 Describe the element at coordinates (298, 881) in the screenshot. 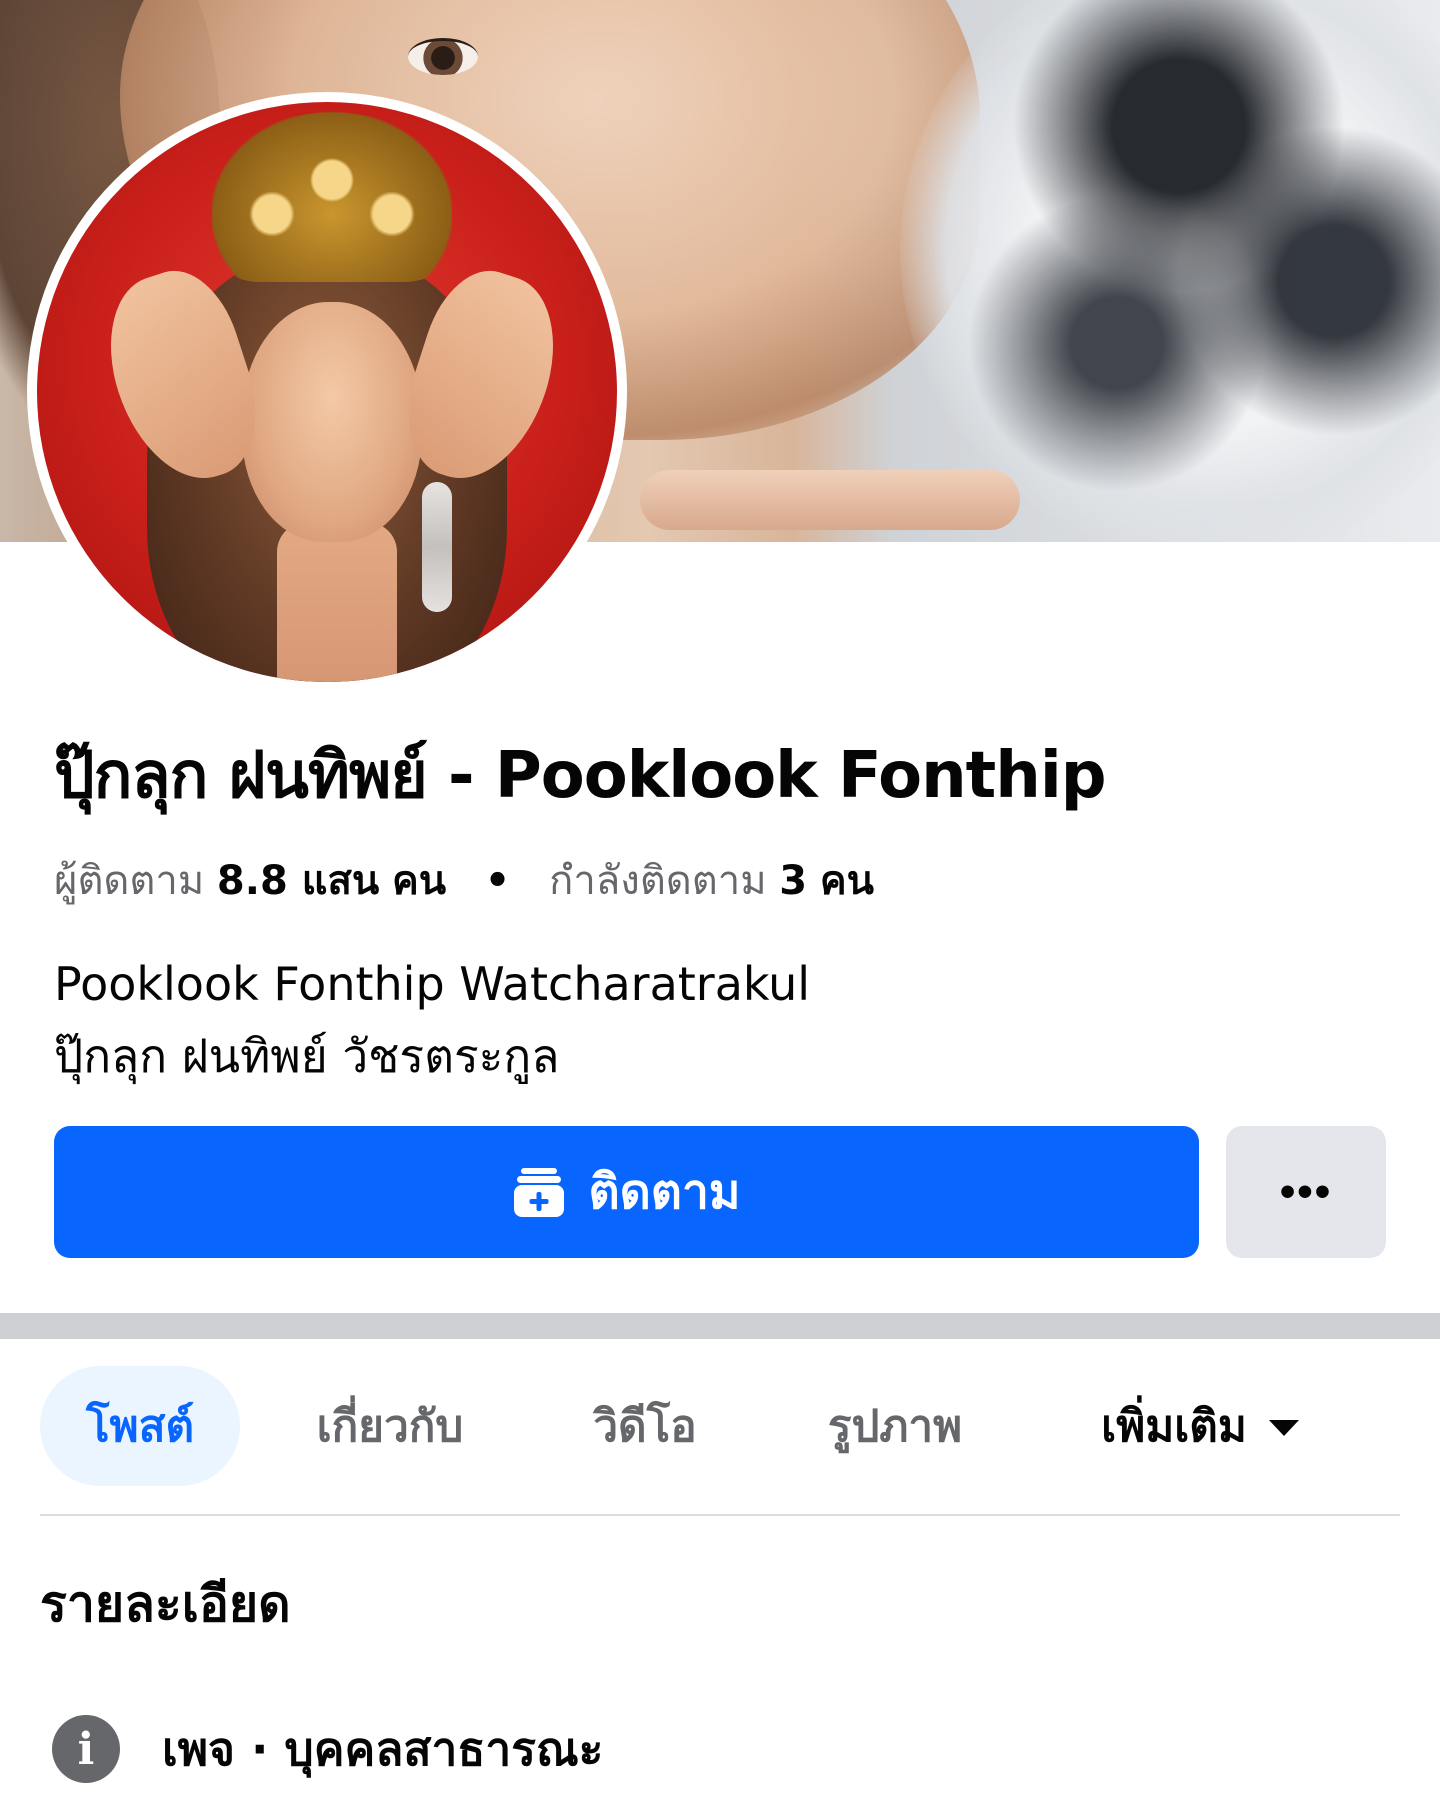

I see `followers-count: 8.8 แสน` at that location.